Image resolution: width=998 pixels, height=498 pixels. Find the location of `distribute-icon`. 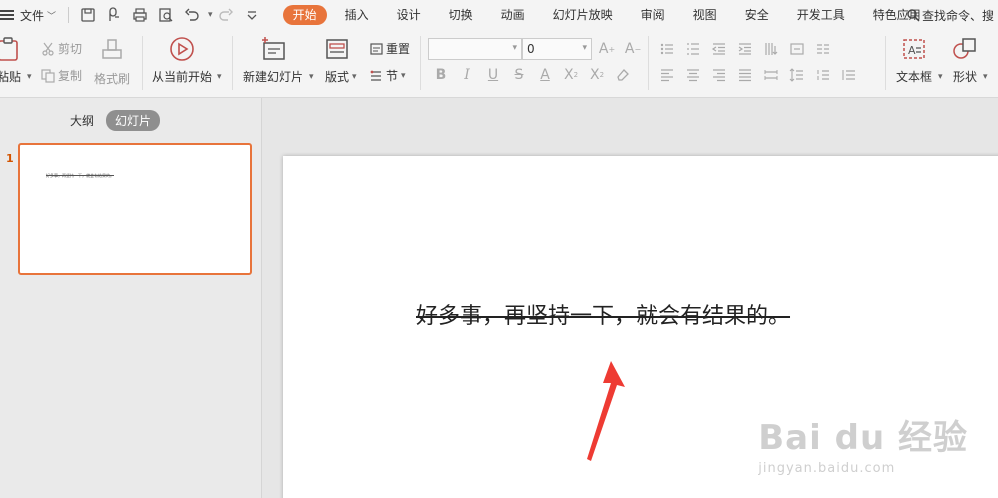

distribute-icon is located at coordinates (771, 75).